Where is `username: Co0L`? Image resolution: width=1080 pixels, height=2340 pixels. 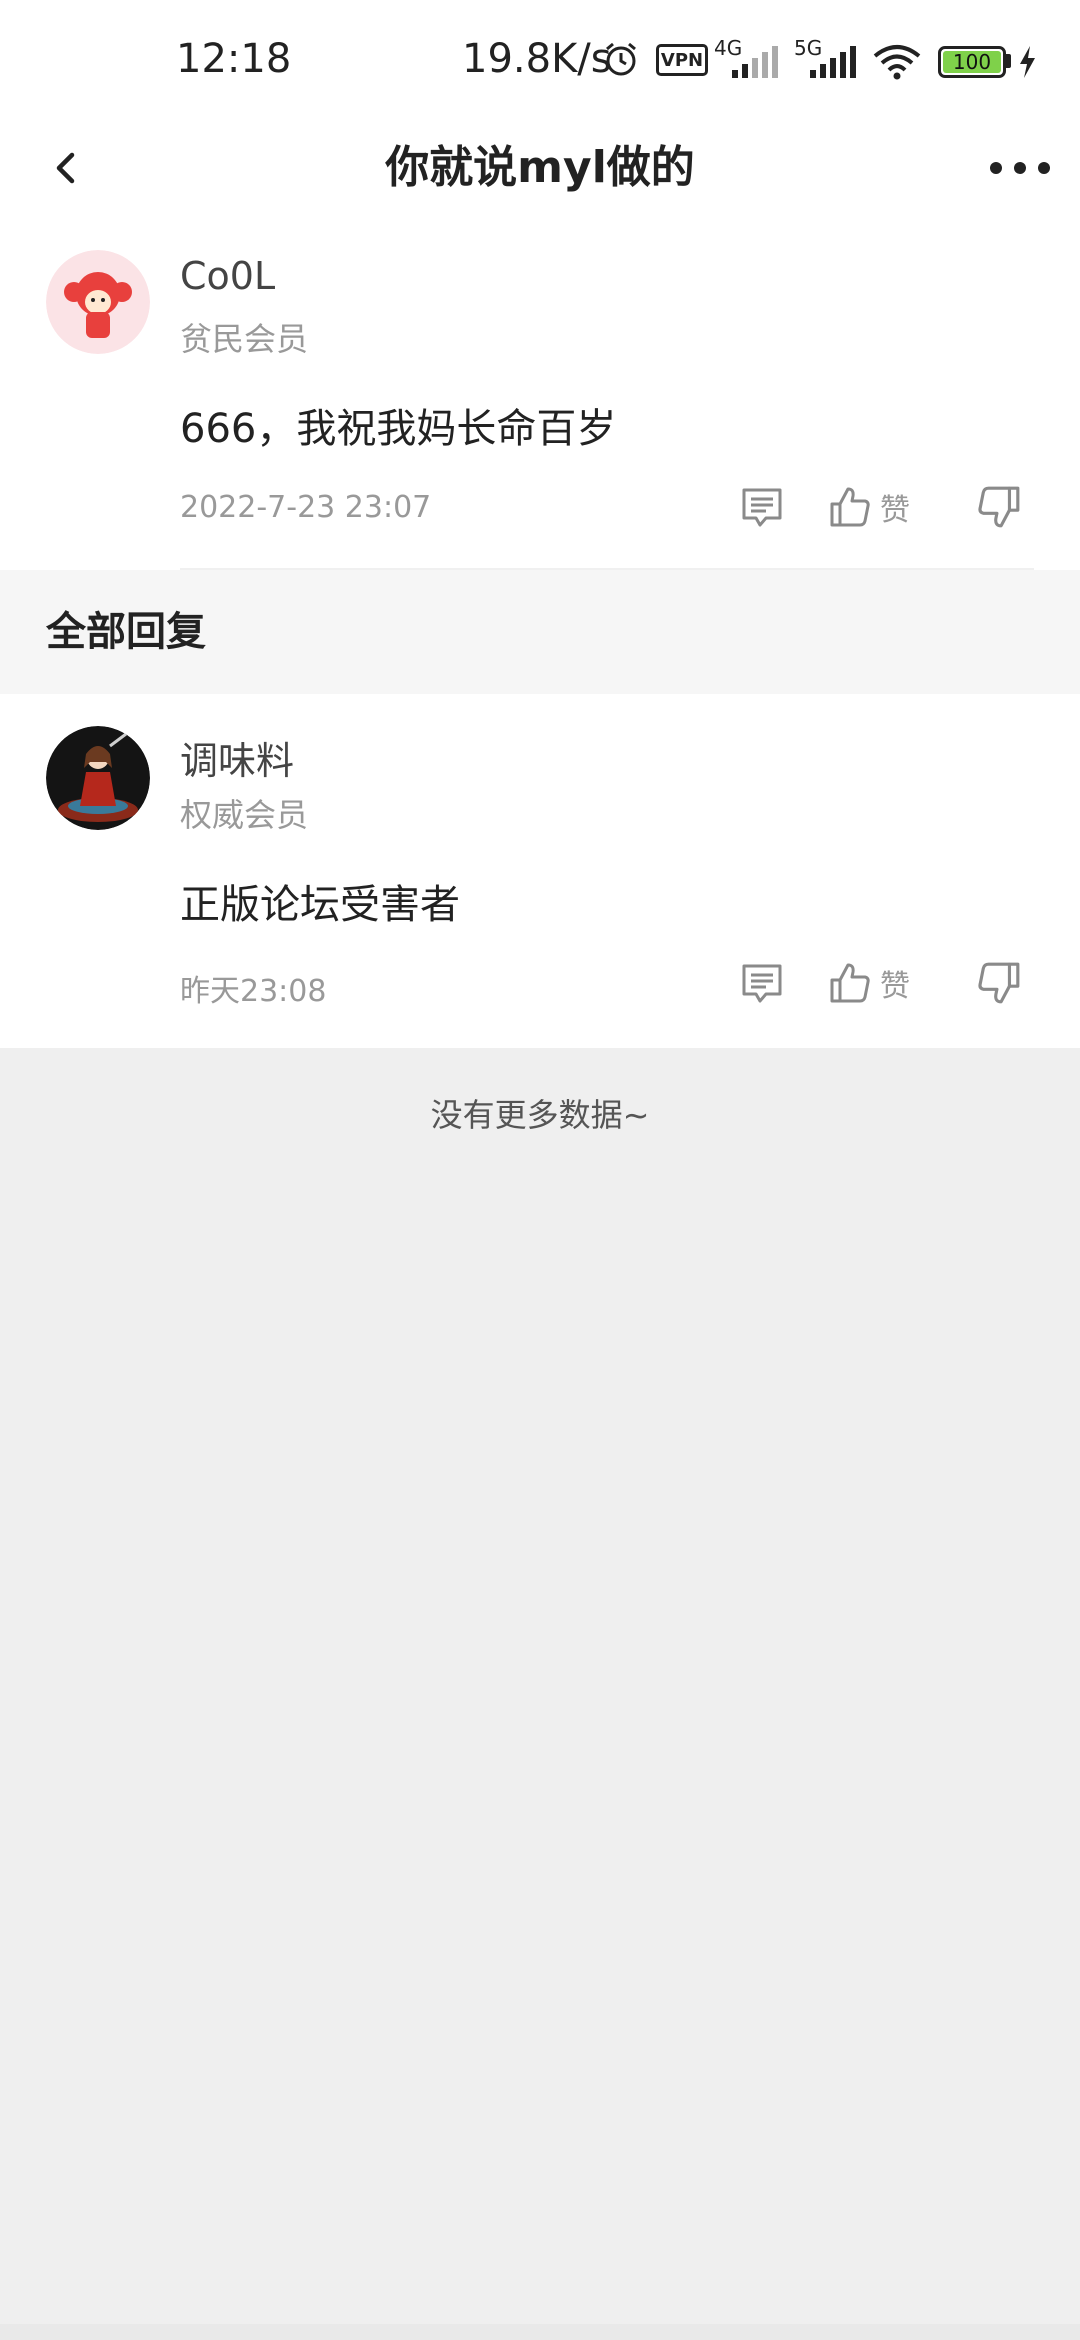 username: Co0L is located at coordinates (227, 276).